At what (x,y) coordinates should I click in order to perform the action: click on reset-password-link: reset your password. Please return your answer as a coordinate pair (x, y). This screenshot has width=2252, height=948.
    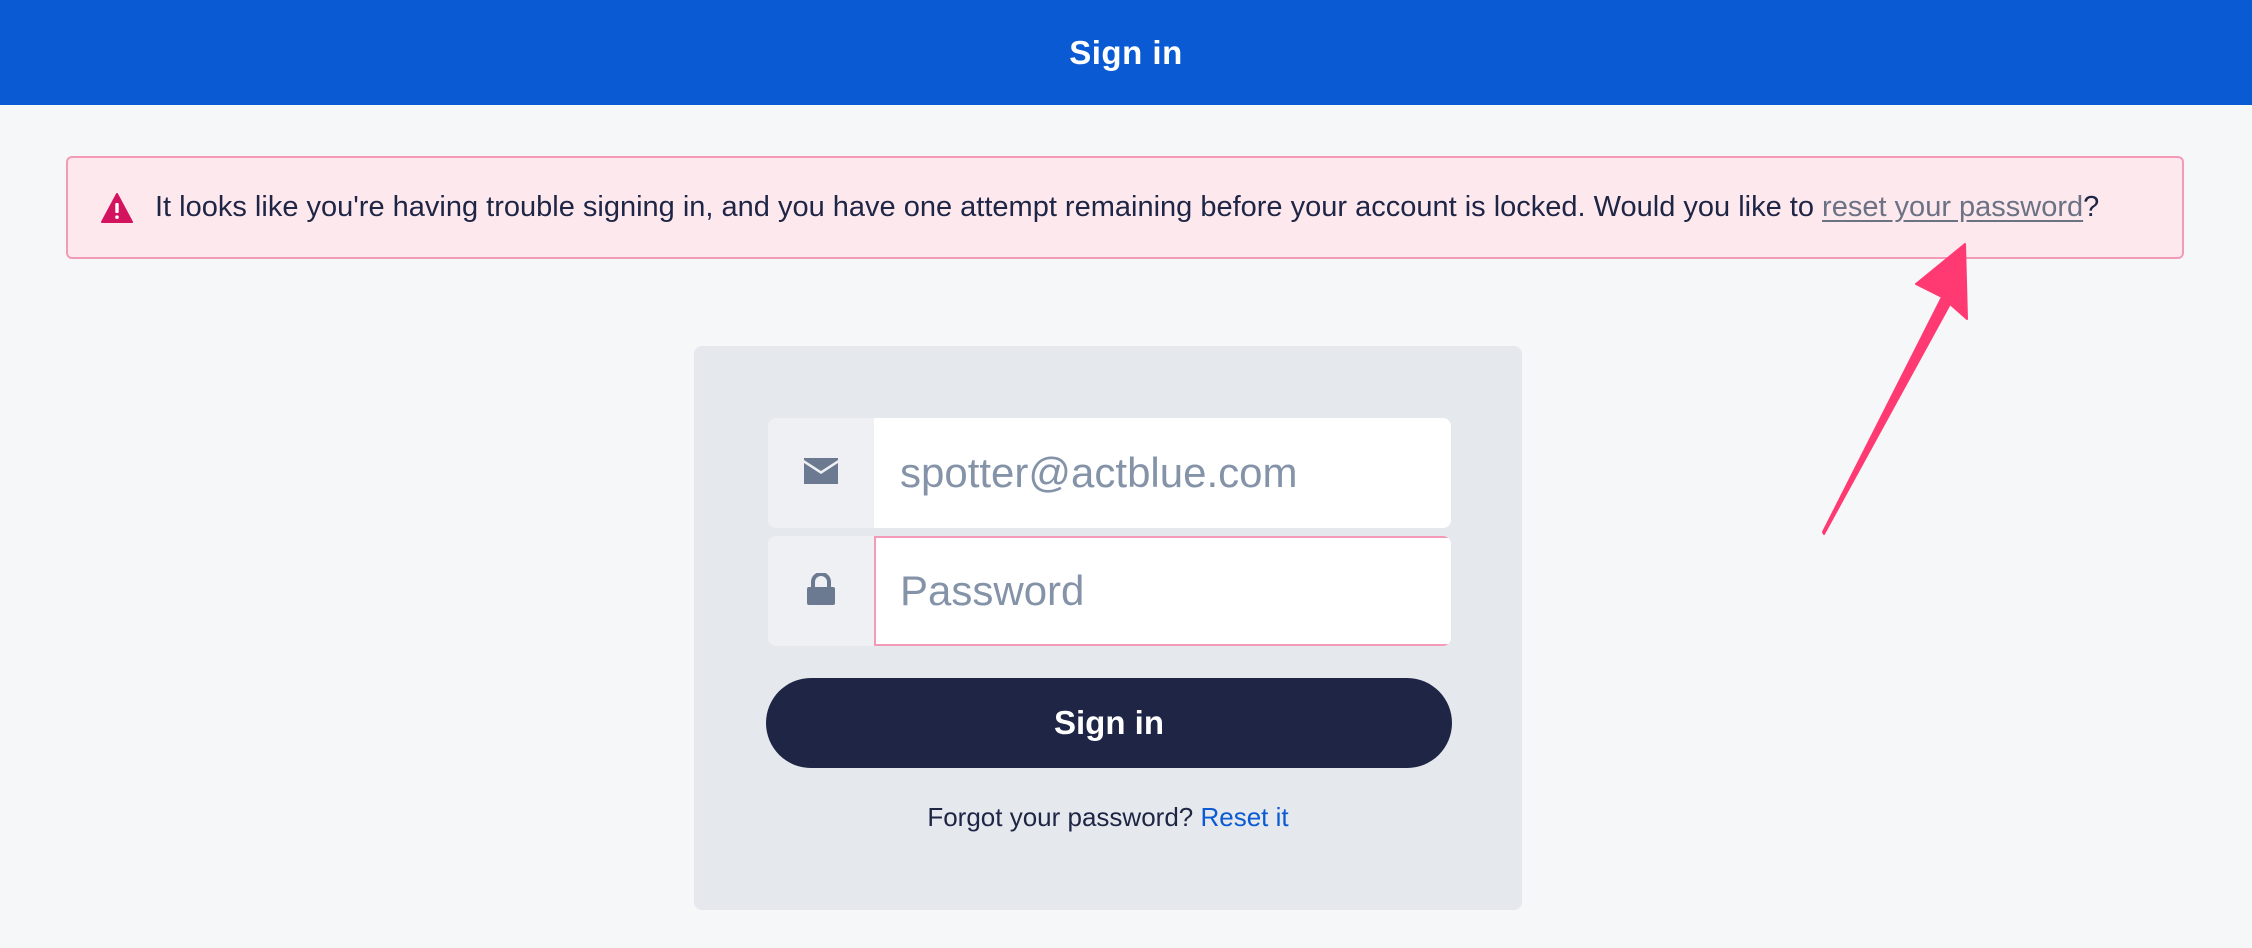
    Looking at the image, I should click on (1952, 207).